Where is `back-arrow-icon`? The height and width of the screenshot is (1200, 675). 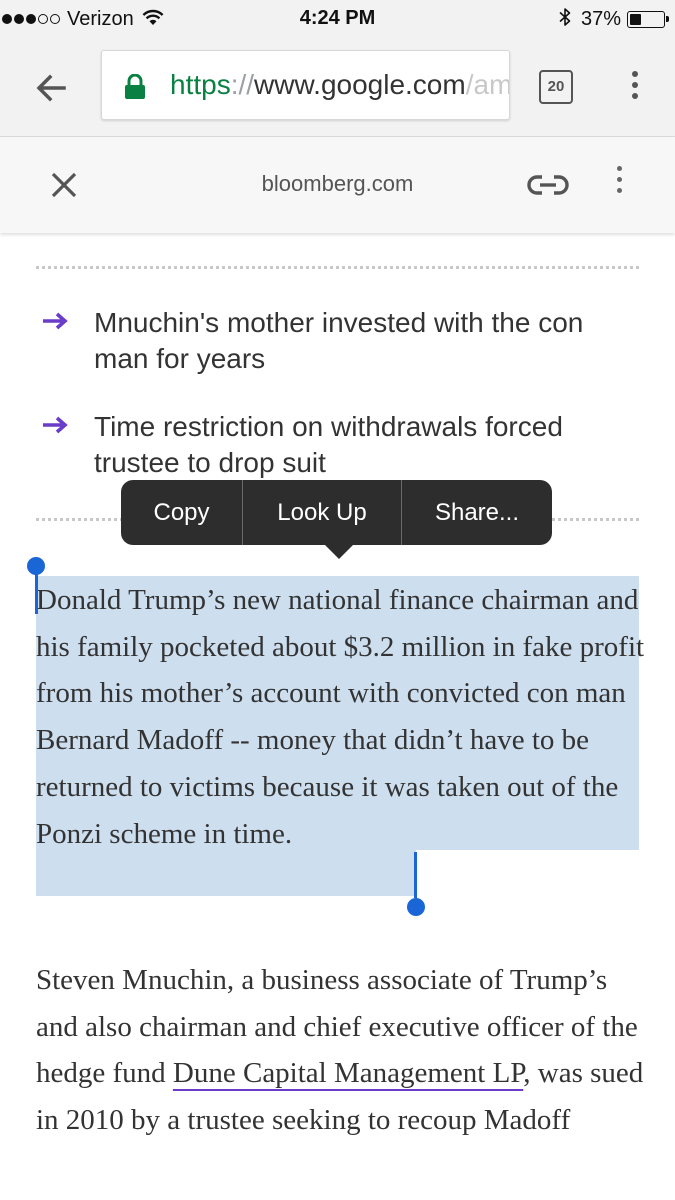
back-arrow-icon is located at coordinates (51, 88).